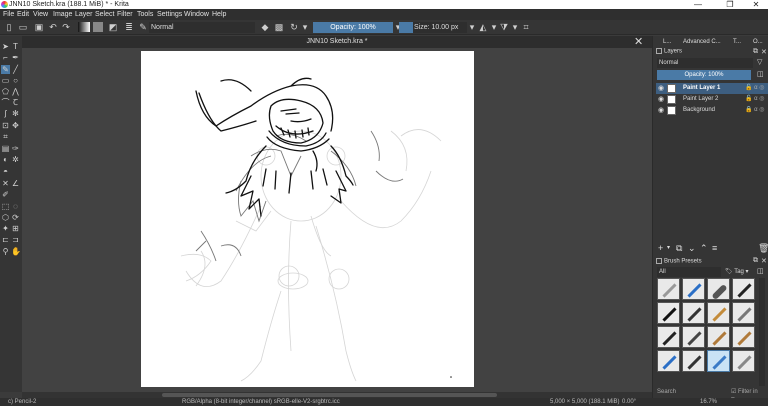 The height and width of the screenshot is (406, 768). What do you see at coordinates (15, 159) in the screenshot?
I see `smart-patch-icon: ✲` at bounding box center [15, 159].